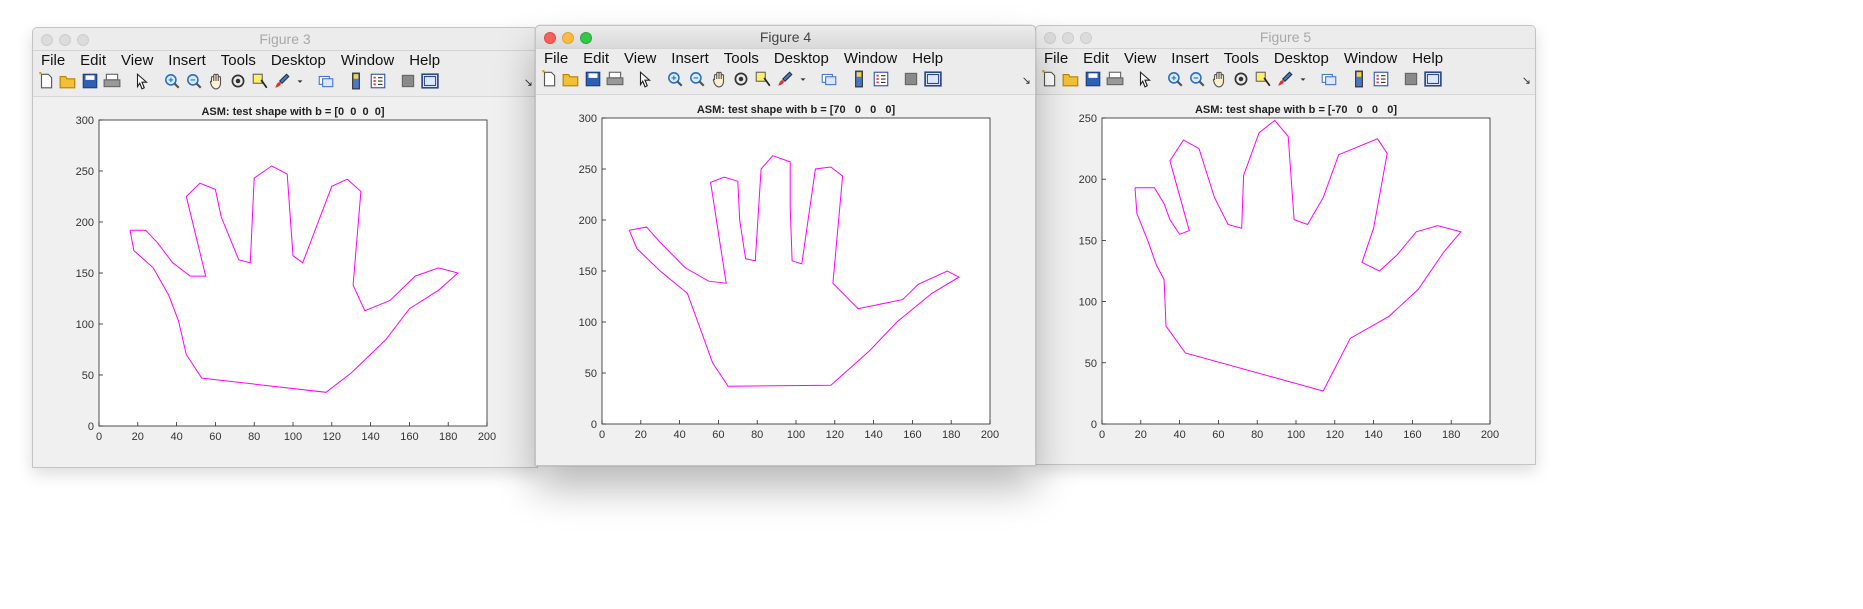 Image resolution: width=1863 pixels, height=609 pixels. What do you see at coordinates (85, 274) in the screenshot?
I see `y-tick-label: 150` at bounding box center [85, 274].